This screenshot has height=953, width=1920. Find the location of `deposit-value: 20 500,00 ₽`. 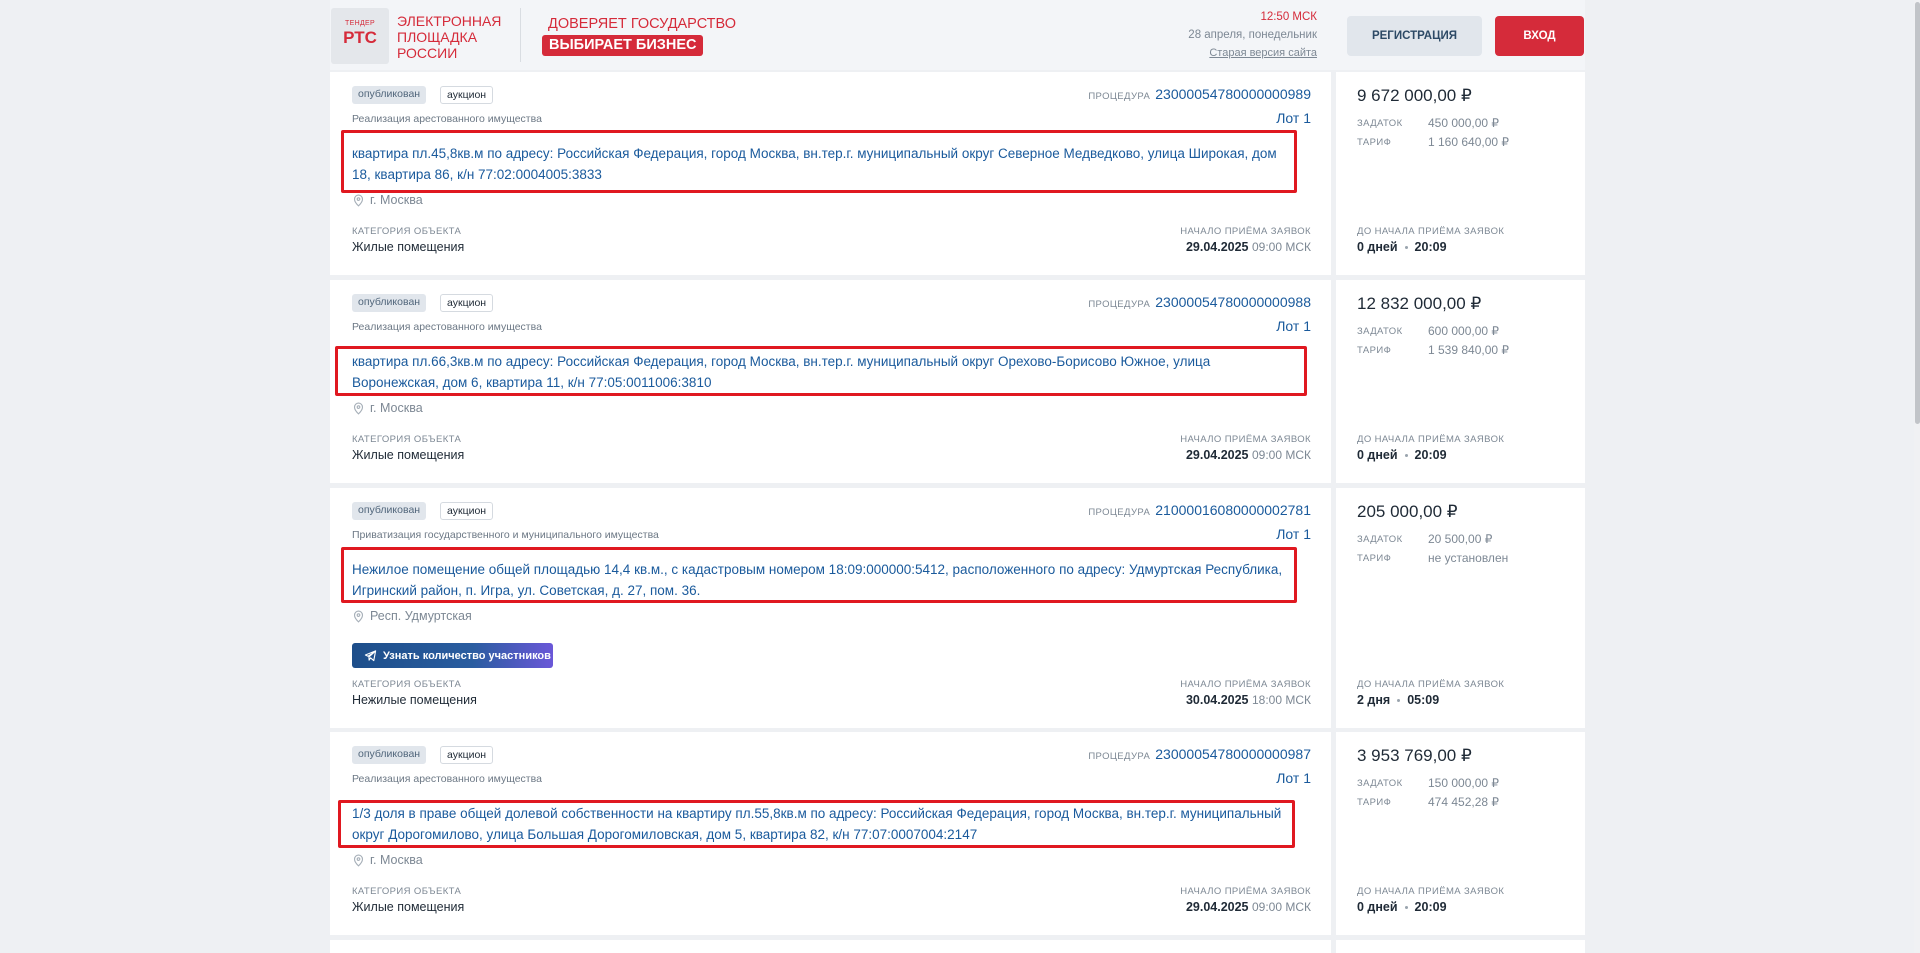

deposit-value: 20 500,00 ₽ is located at coordinates (1460, 539).